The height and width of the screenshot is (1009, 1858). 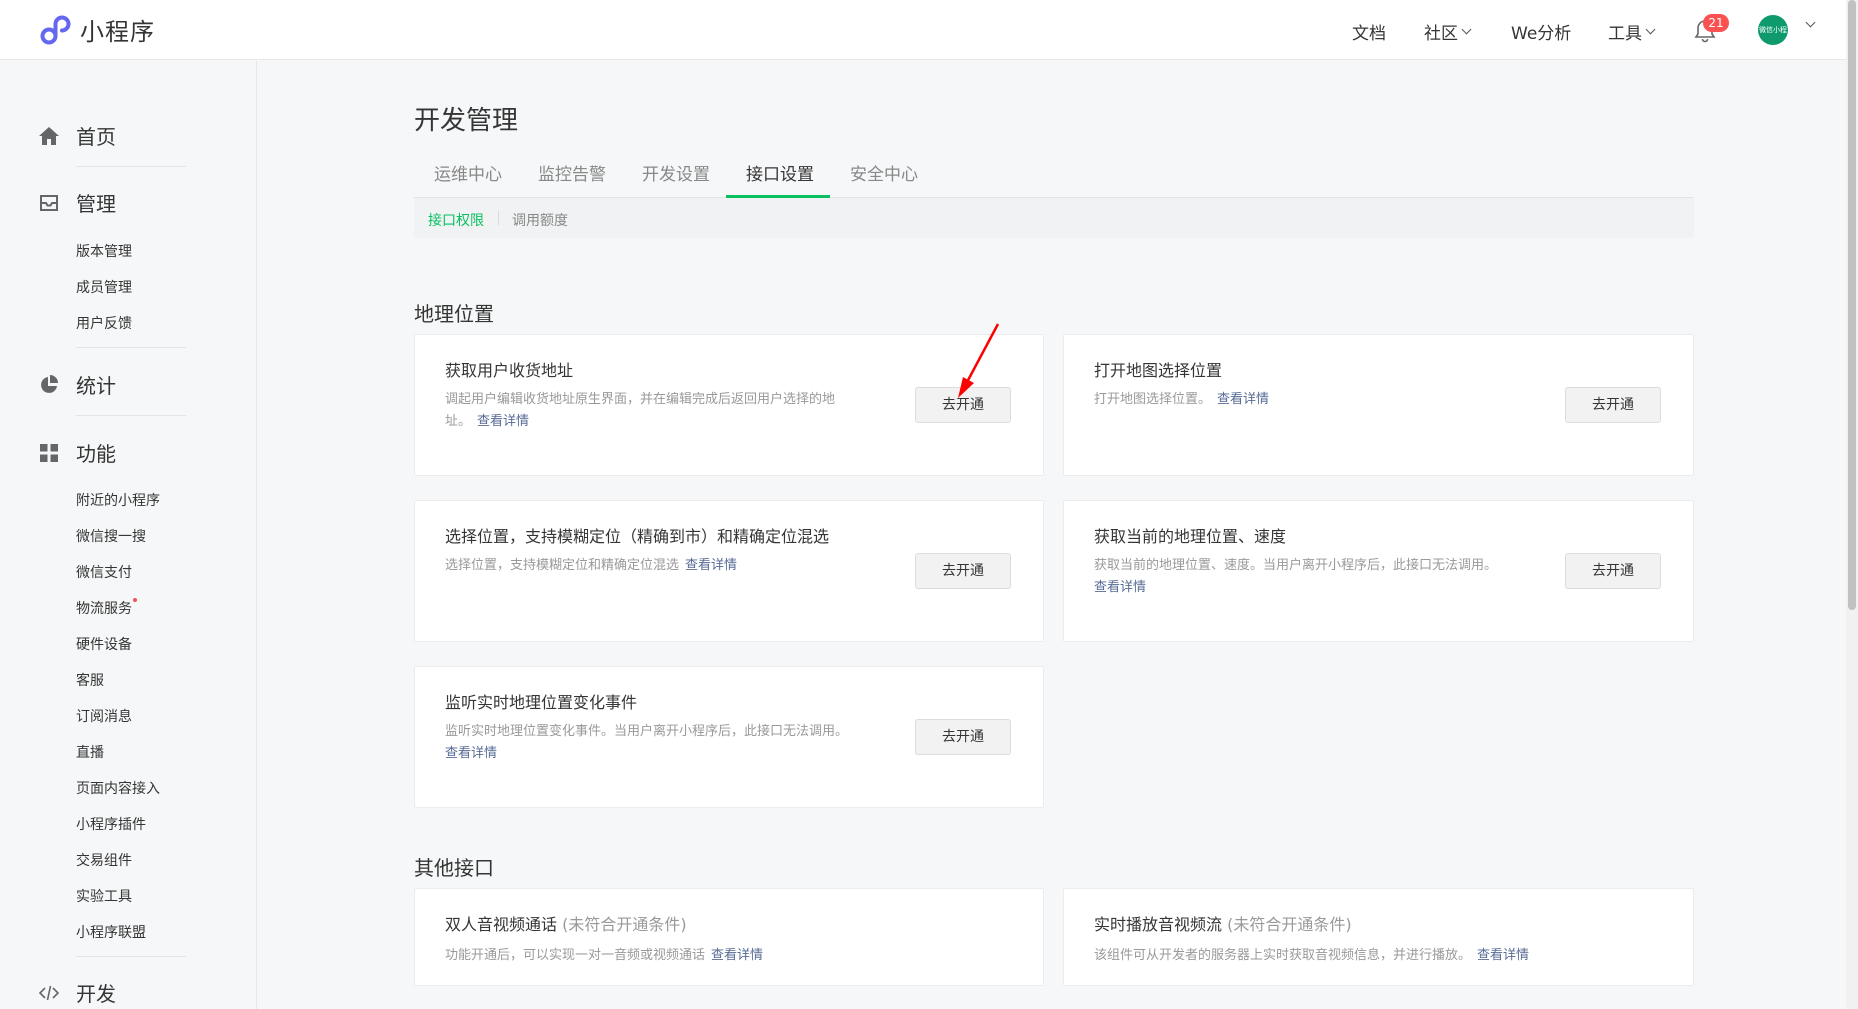 I want to click on api-card-title: 监听实时地理位置变化事件, so click(x=541, y=702).